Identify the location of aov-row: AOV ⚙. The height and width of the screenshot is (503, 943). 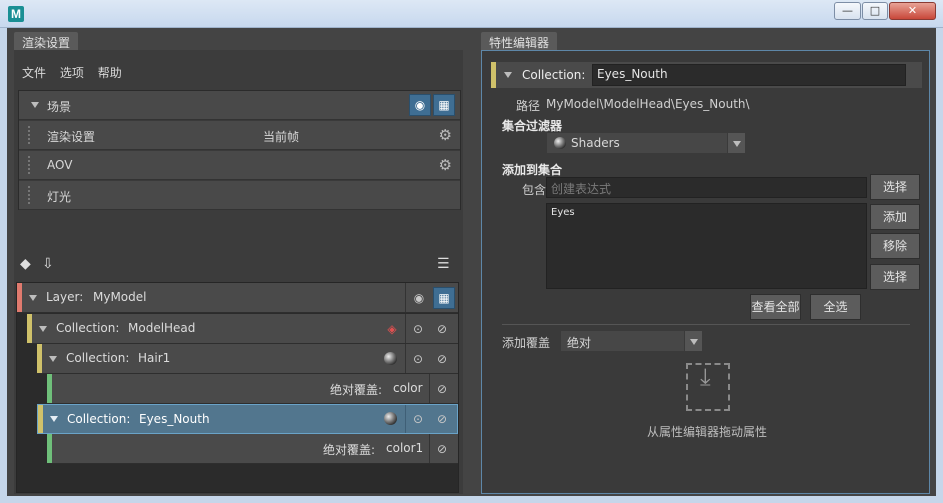
(239, 165).